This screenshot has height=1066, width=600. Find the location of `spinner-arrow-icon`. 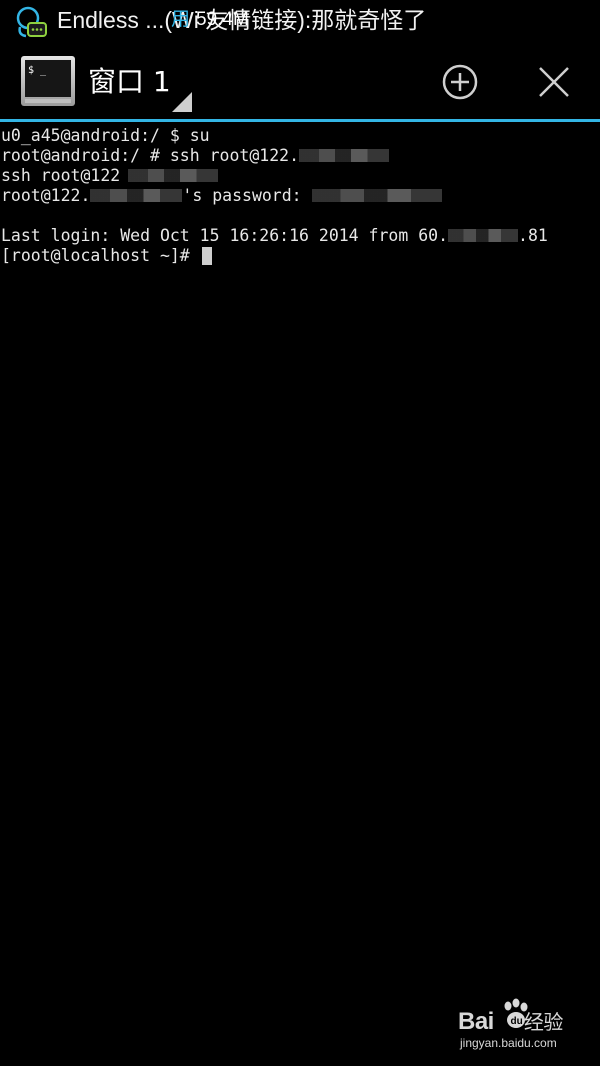

spinner-arrow-icon is located at coordinates (182, 102).